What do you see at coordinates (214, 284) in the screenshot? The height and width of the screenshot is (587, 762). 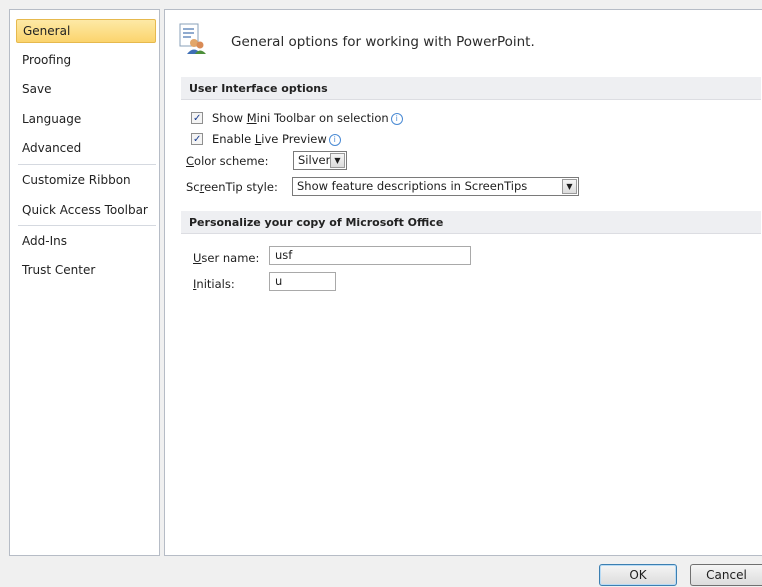 I see `initials-label: Initials:` at bounding box center [214, 284].